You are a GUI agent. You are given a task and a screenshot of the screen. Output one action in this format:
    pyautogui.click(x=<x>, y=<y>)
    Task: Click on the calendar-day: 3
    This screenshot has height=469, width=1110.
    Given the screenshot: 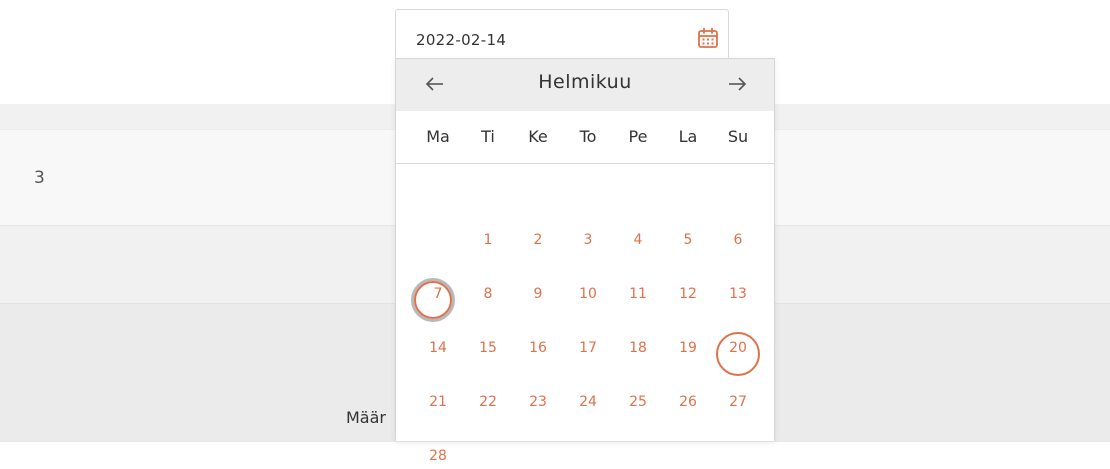 What is the action you would take?
    pyautogui.click(x=588, y=240)
    